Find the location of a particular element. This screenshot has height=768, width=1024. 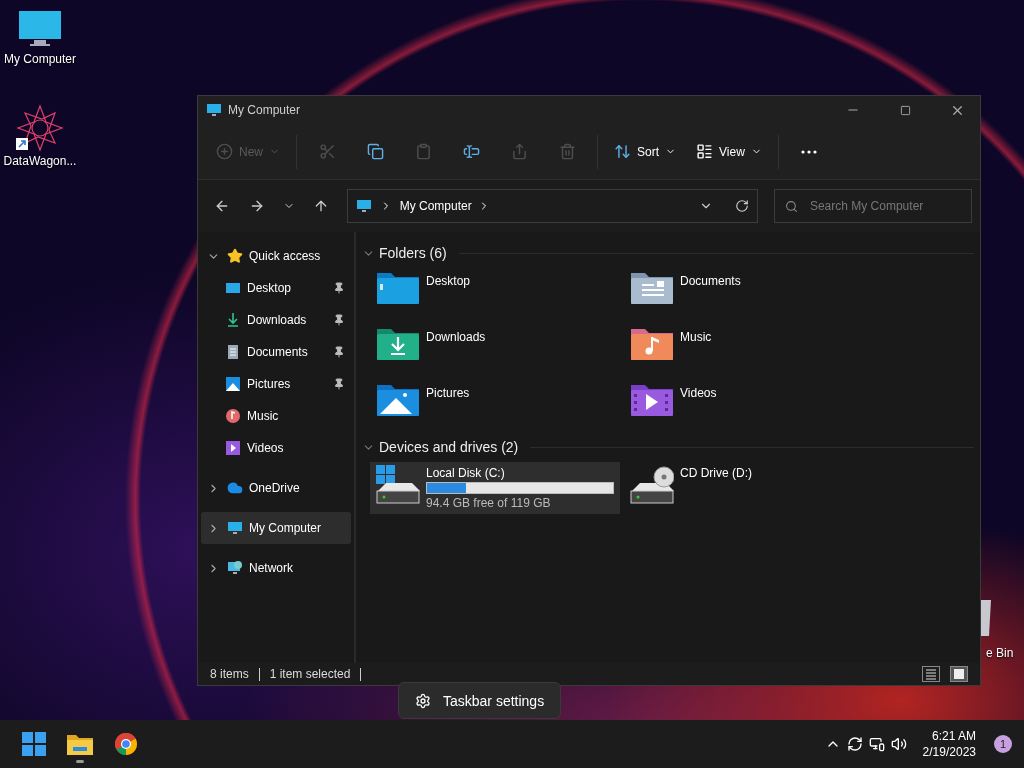

sidebar-item: Music is located at coordinates (276, 416).